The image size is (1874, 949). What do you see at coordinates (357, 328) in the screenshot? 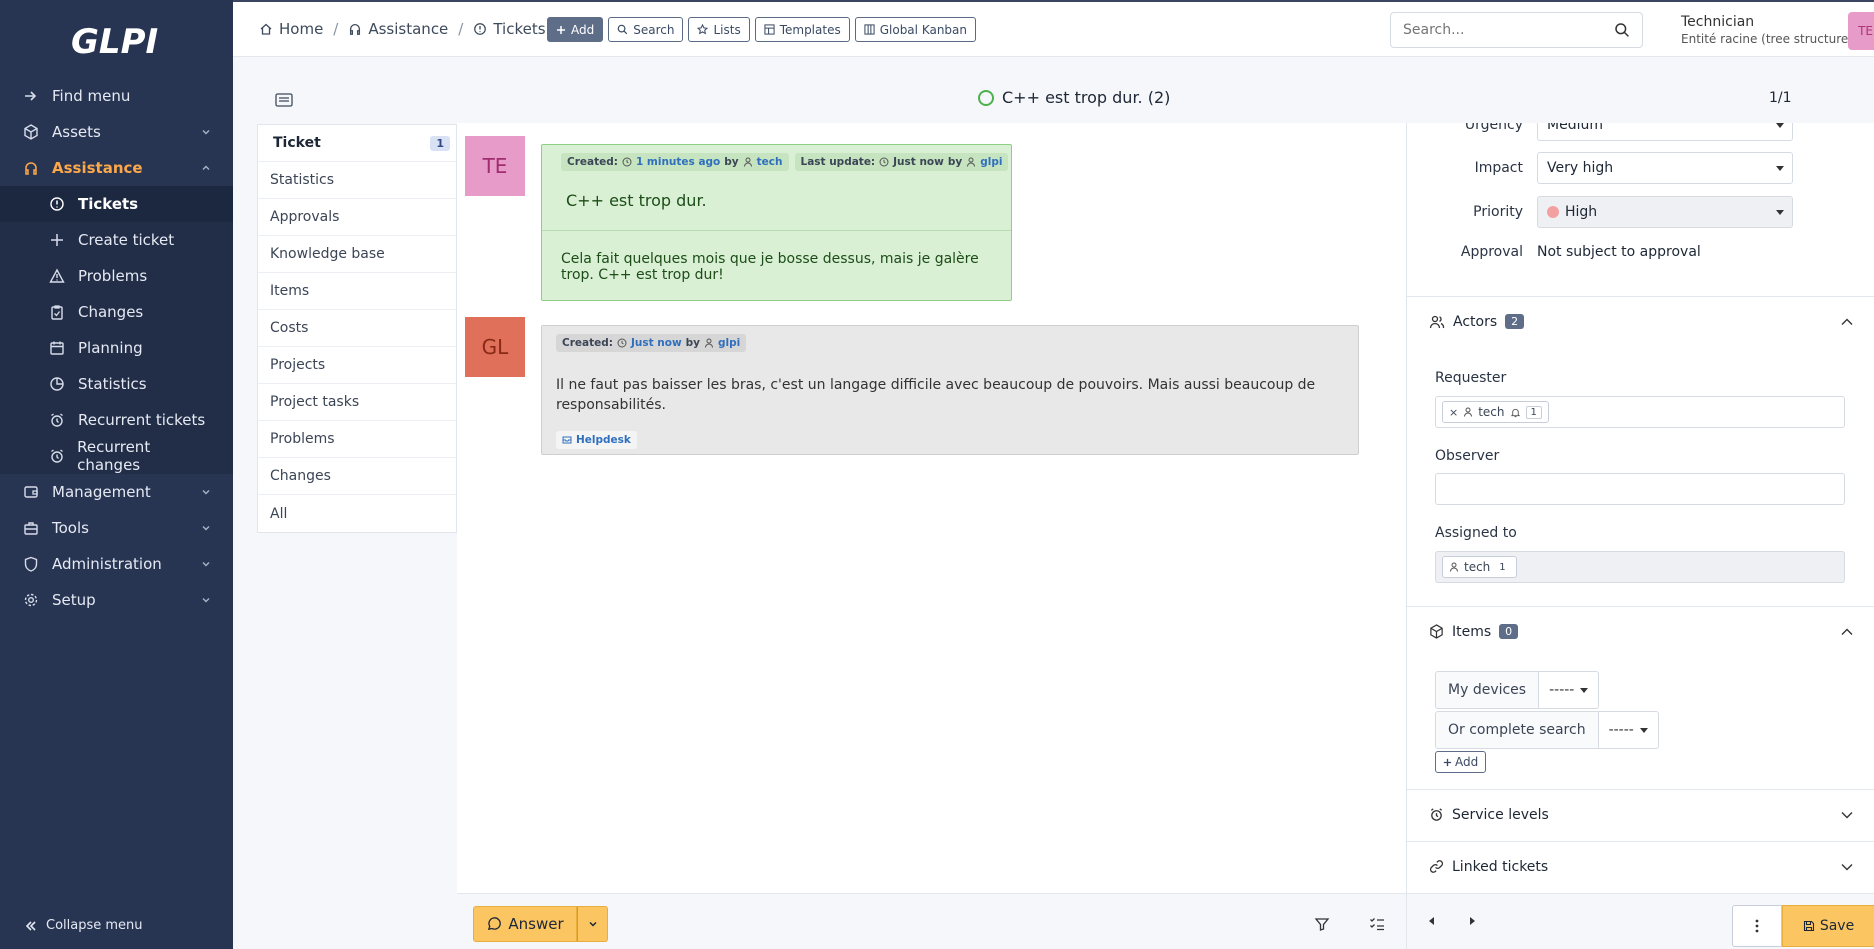
I see `tab-costs: Costs` at bounding box center [357, 328].